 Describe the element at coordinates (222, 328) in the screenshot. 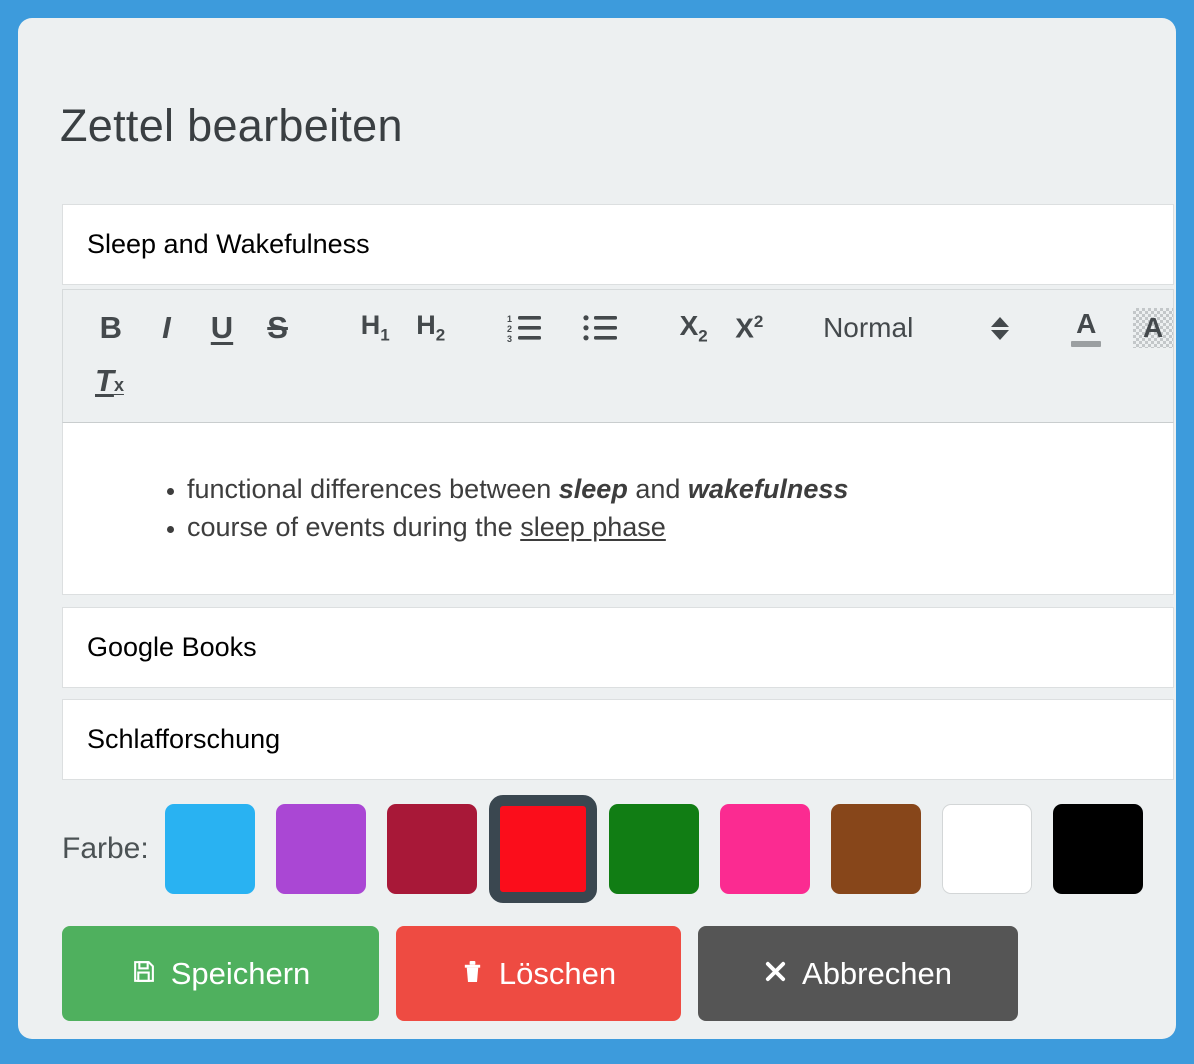

I see `underline-icon: U` at that location.